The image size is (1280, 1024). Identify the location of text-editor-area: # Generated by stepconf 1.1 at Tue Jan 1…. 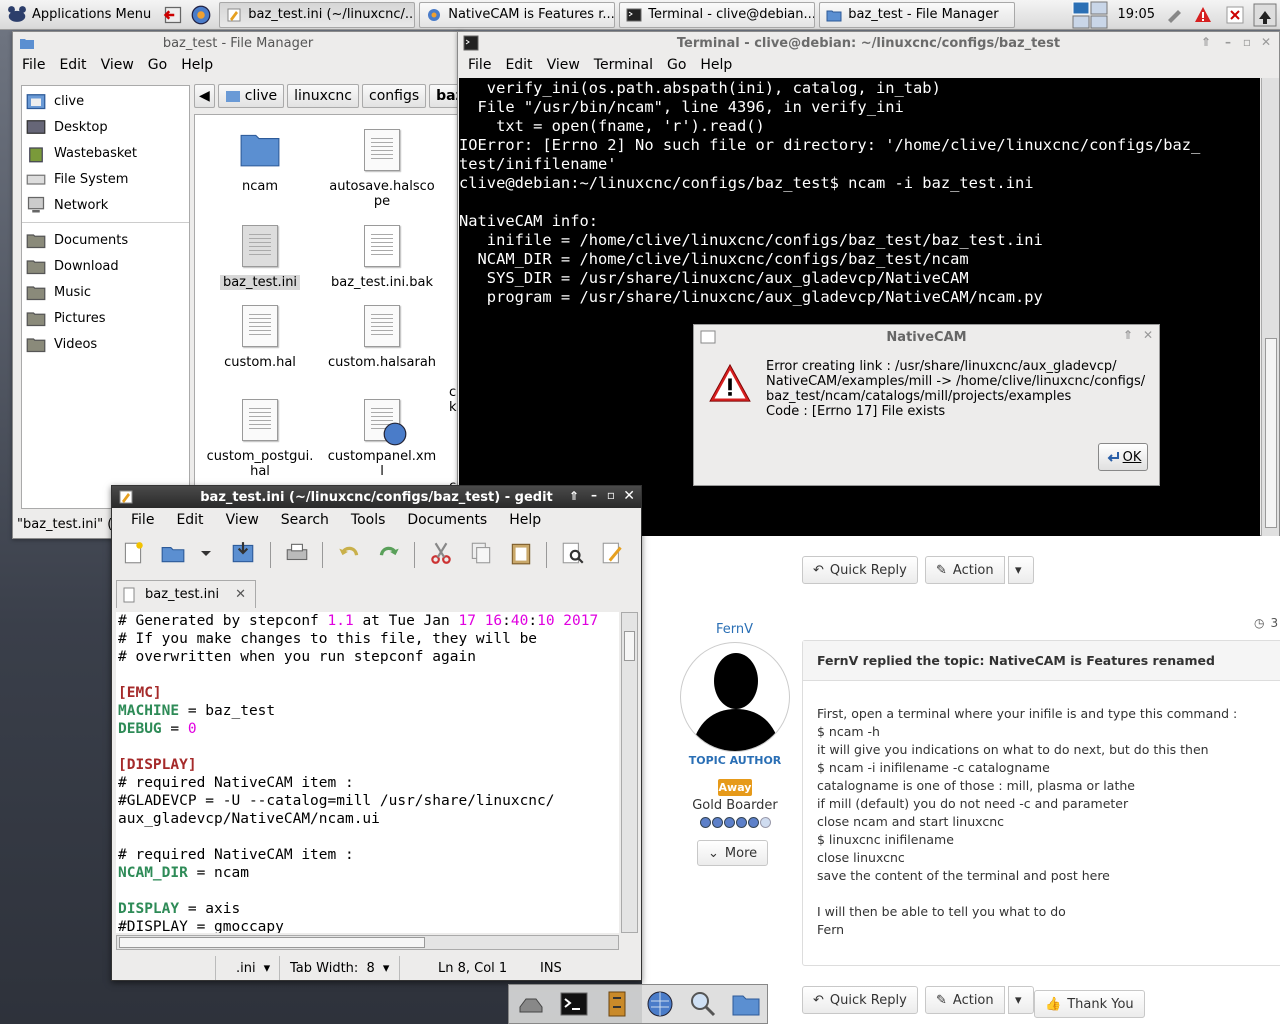
(367, 772).